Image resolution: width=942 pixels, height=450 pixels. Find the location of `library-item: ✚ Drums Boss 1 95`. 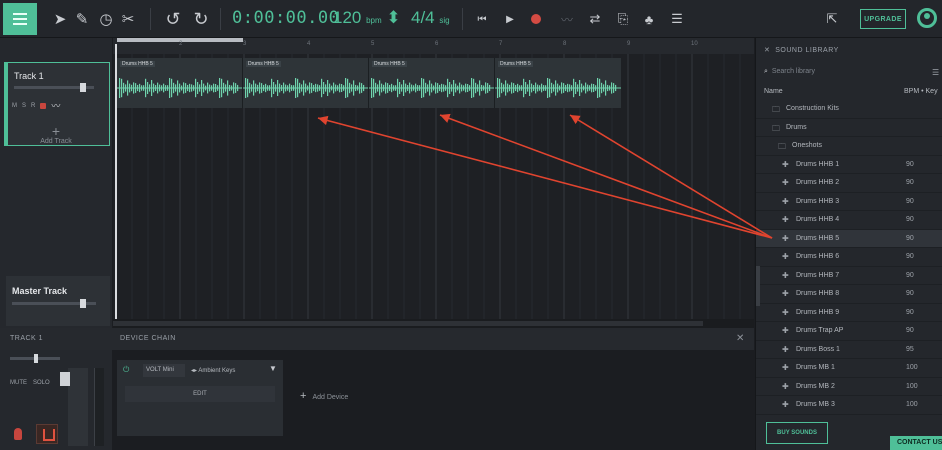

library-item: ✚ Drums Boss 1 95 is located at coordinates (849, 350).